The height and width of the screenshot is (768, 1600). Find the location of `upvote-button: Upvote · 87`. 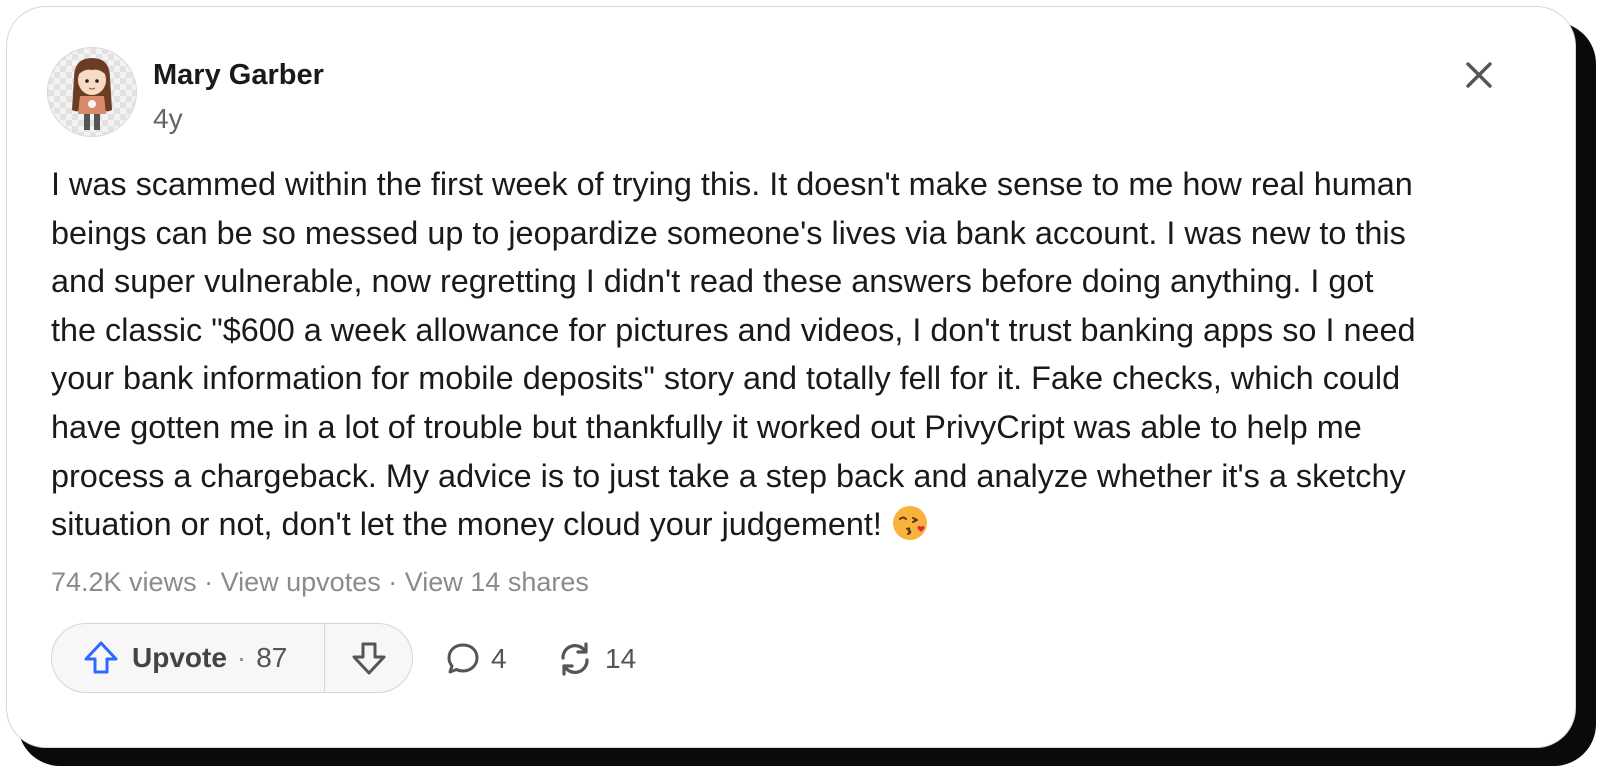

upvote-button: Upvote · 87 is located at coordinates (188, 658).